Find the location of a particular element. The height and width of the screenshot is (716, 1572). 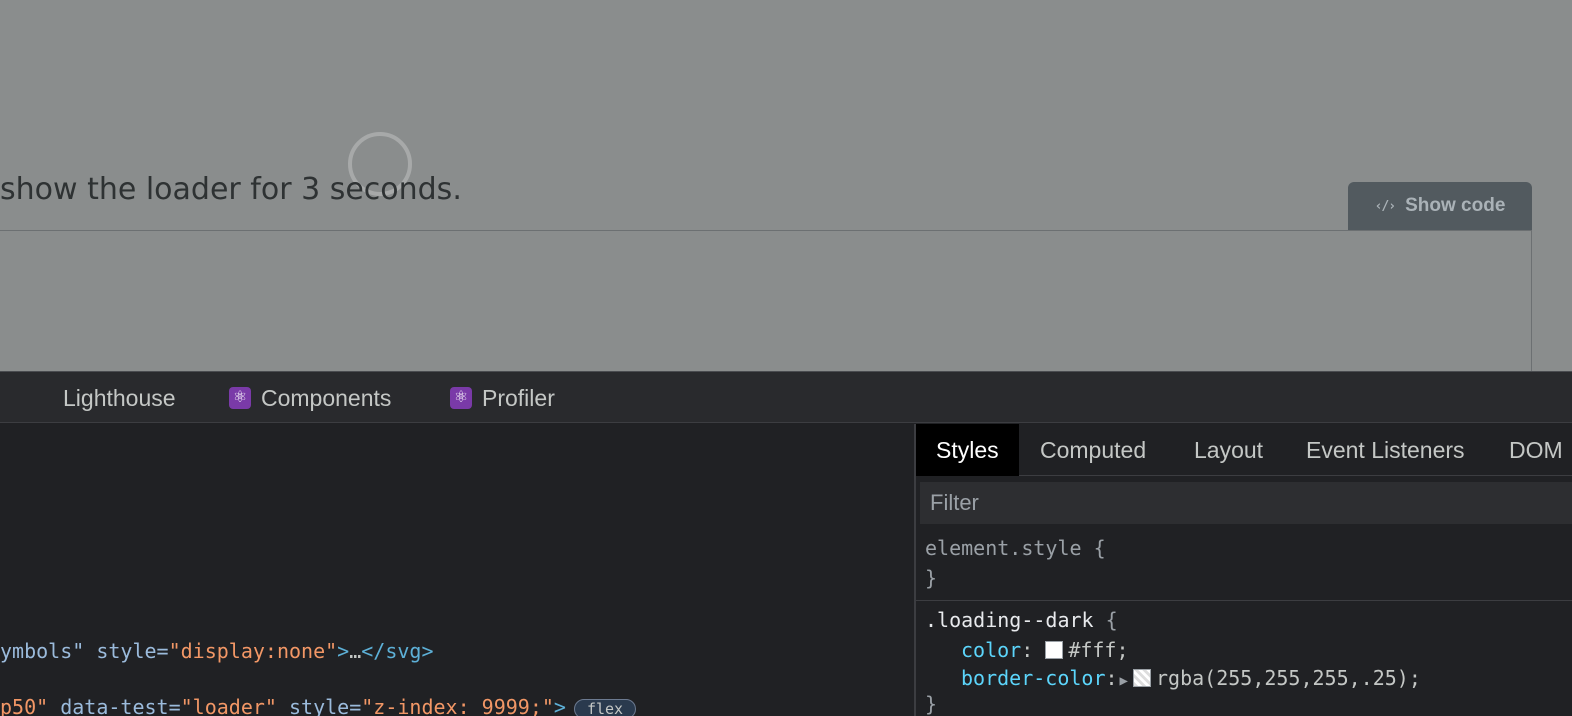

tab-label: Lighthouse is located at coordinates (119, 397).